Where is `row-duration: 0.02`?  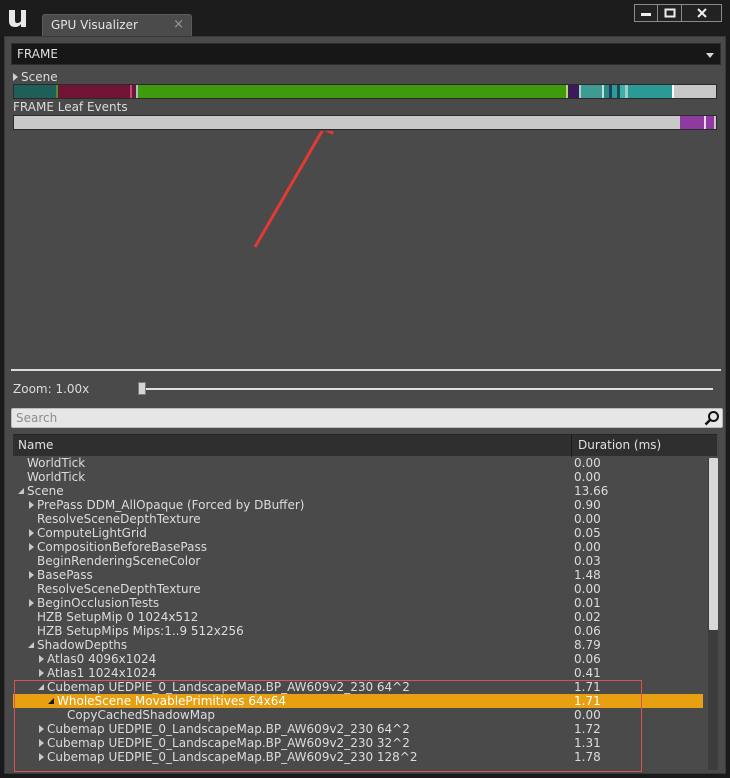
row-duration: 0.02 is located at coordinates (587, 617).